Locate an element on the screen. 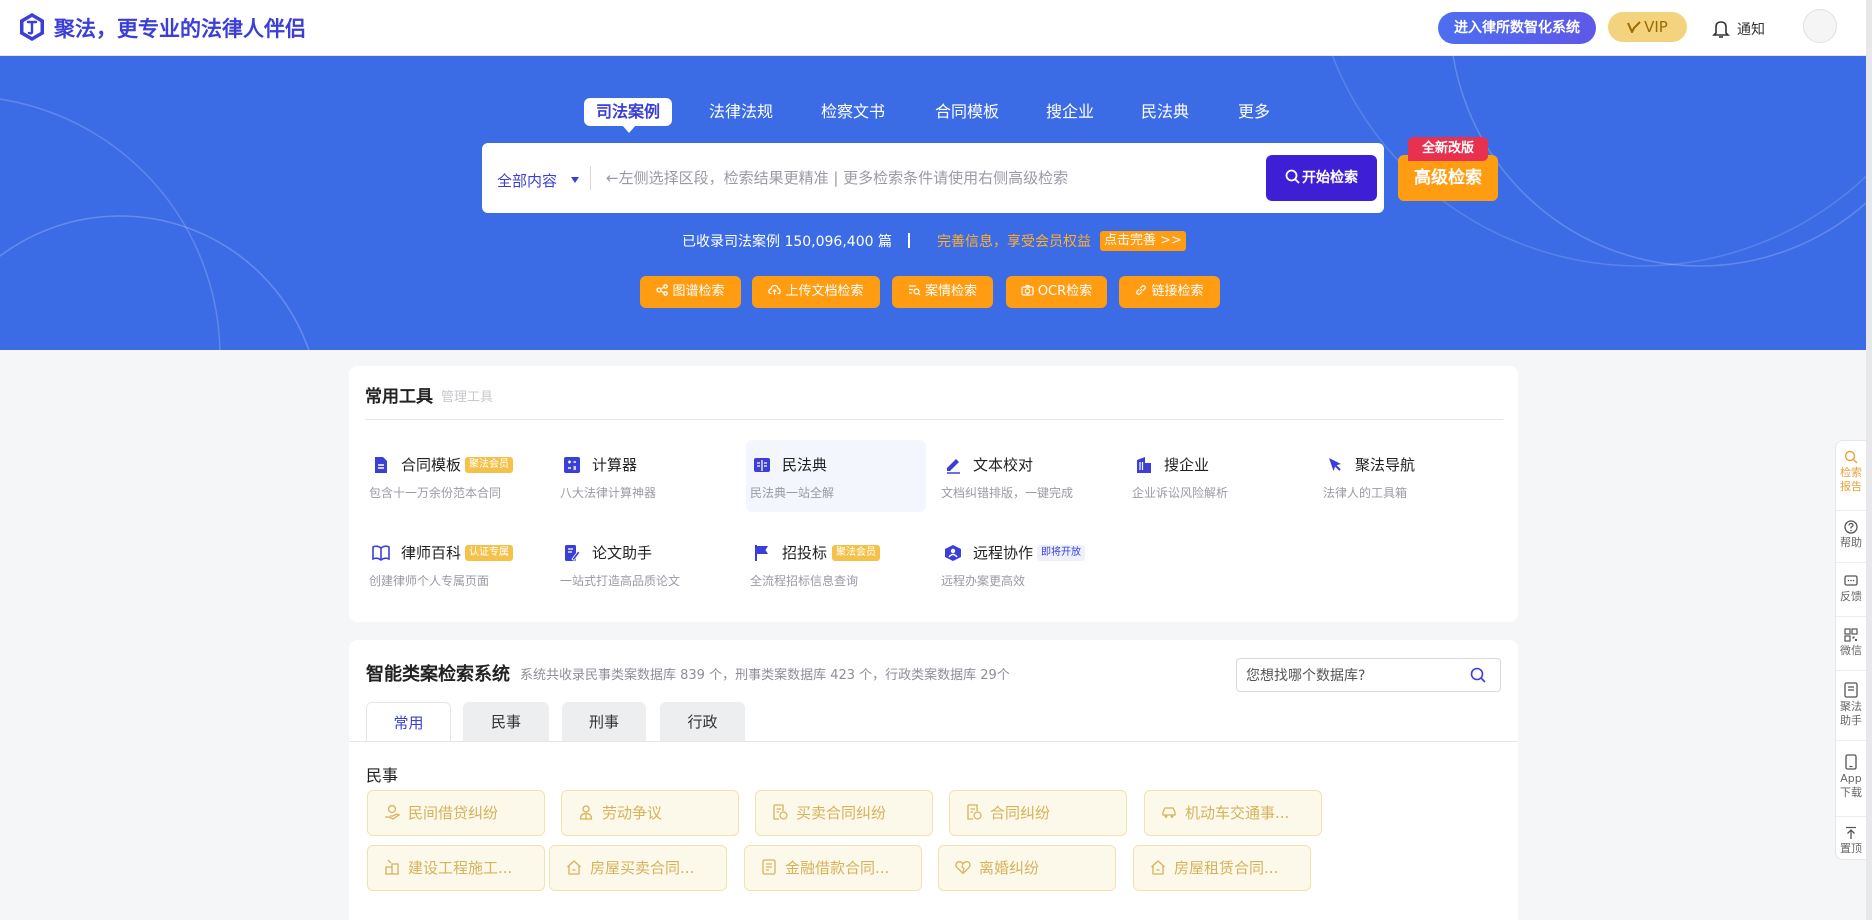 The width and height of the screenshot is (1872, 920). database-search-input is located at coordinates (1351, 676).